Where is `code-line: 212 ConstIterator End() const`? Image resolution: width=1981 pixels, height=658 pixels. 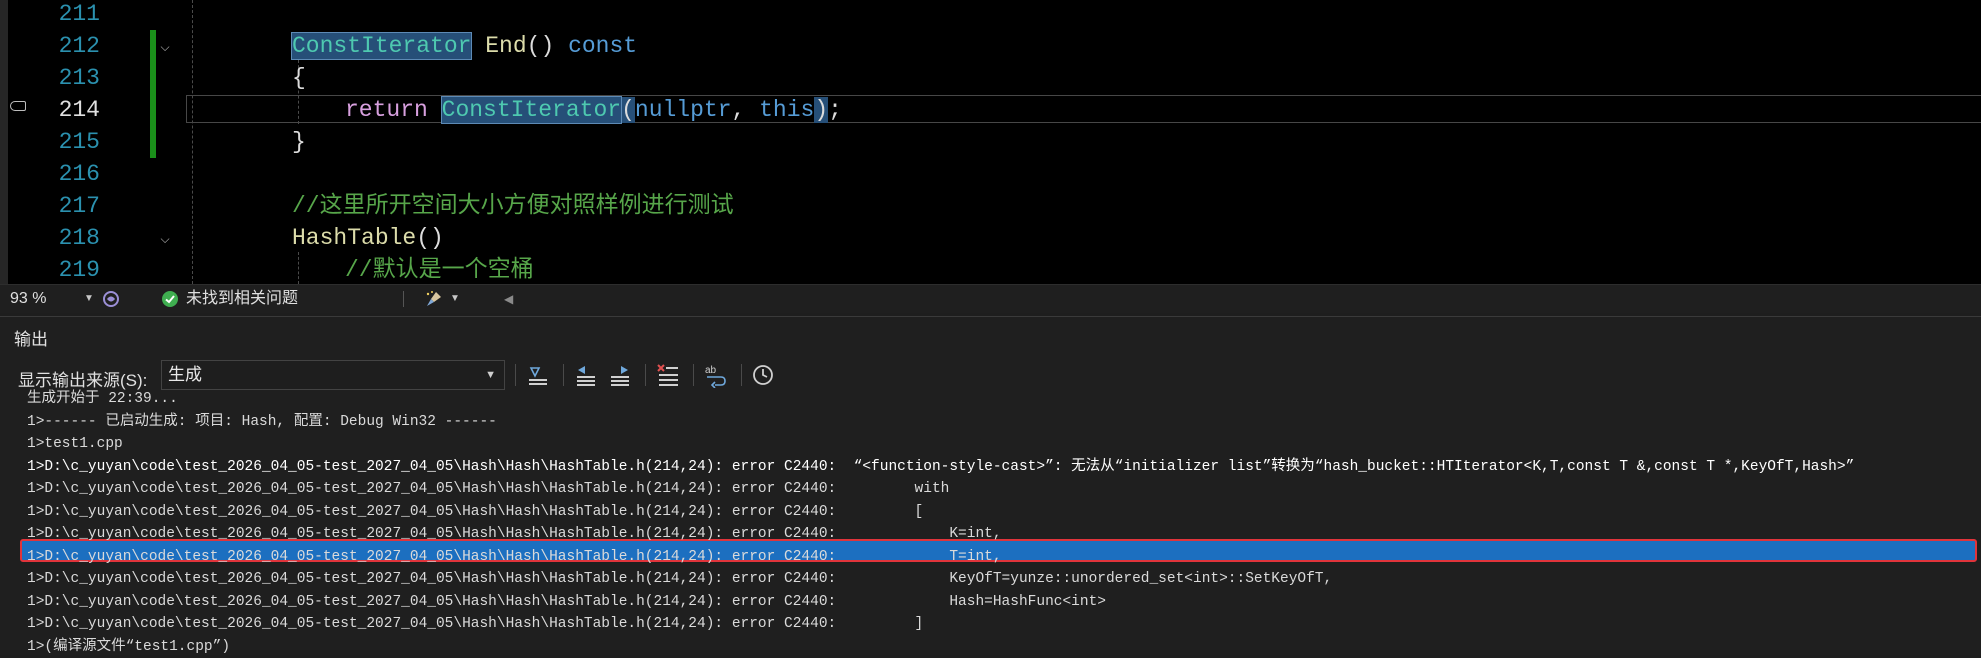
code-line: 212 ConstIterator End() const is located at coordinates (990, 46).